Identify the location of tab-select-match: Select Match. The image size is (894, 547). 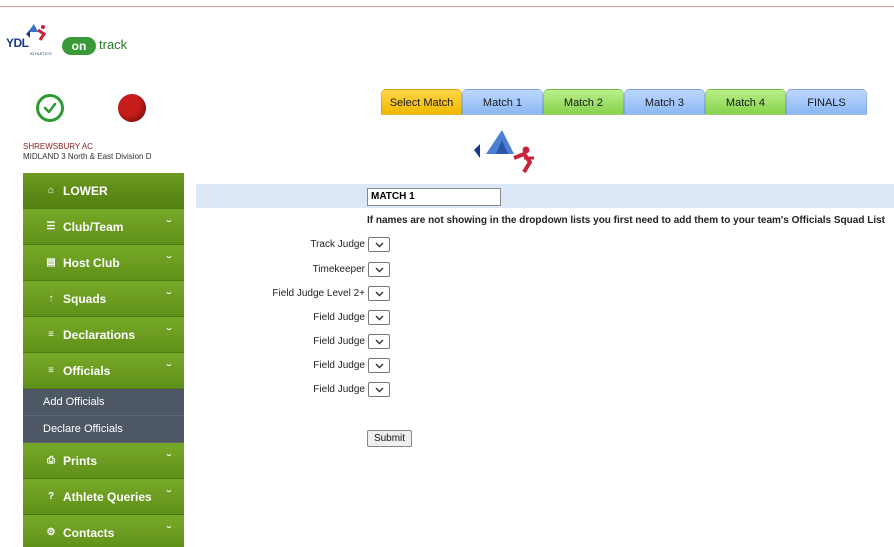
(421, 102).